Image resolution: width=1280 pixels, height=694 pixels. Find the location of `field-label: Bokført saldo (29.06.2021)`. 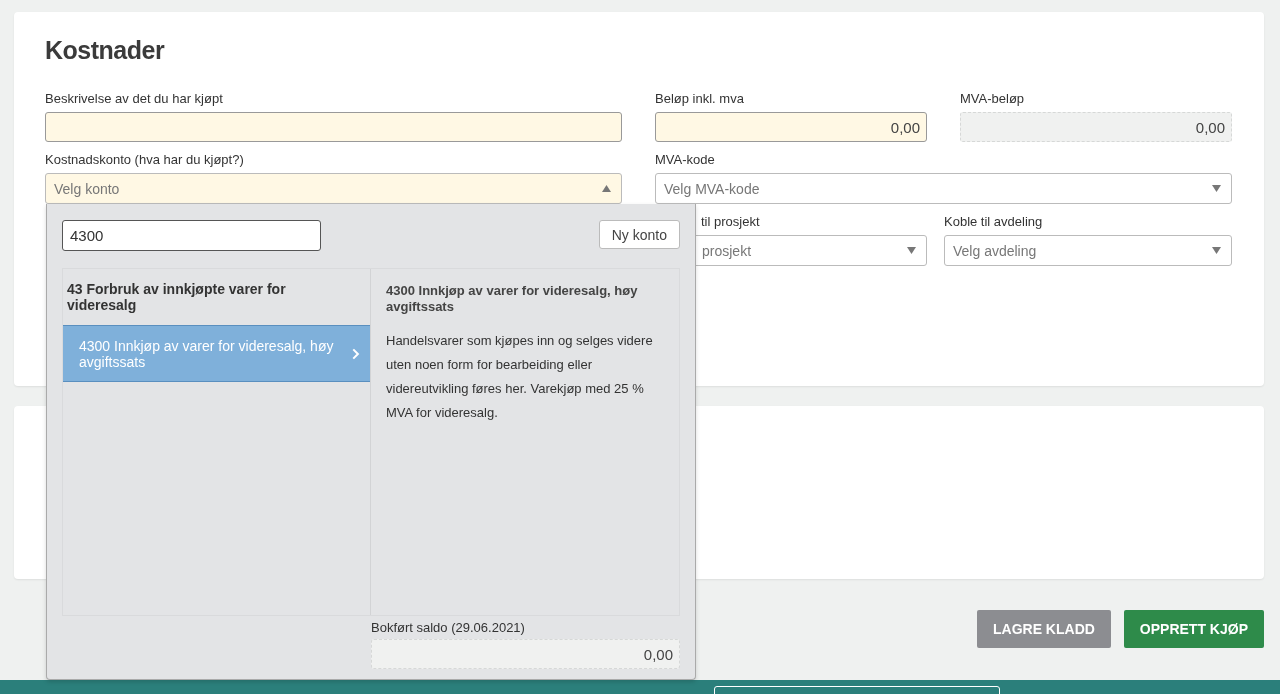

field-label: Bokført saldo (29.06.2021) is located at coordinates (448, 627).